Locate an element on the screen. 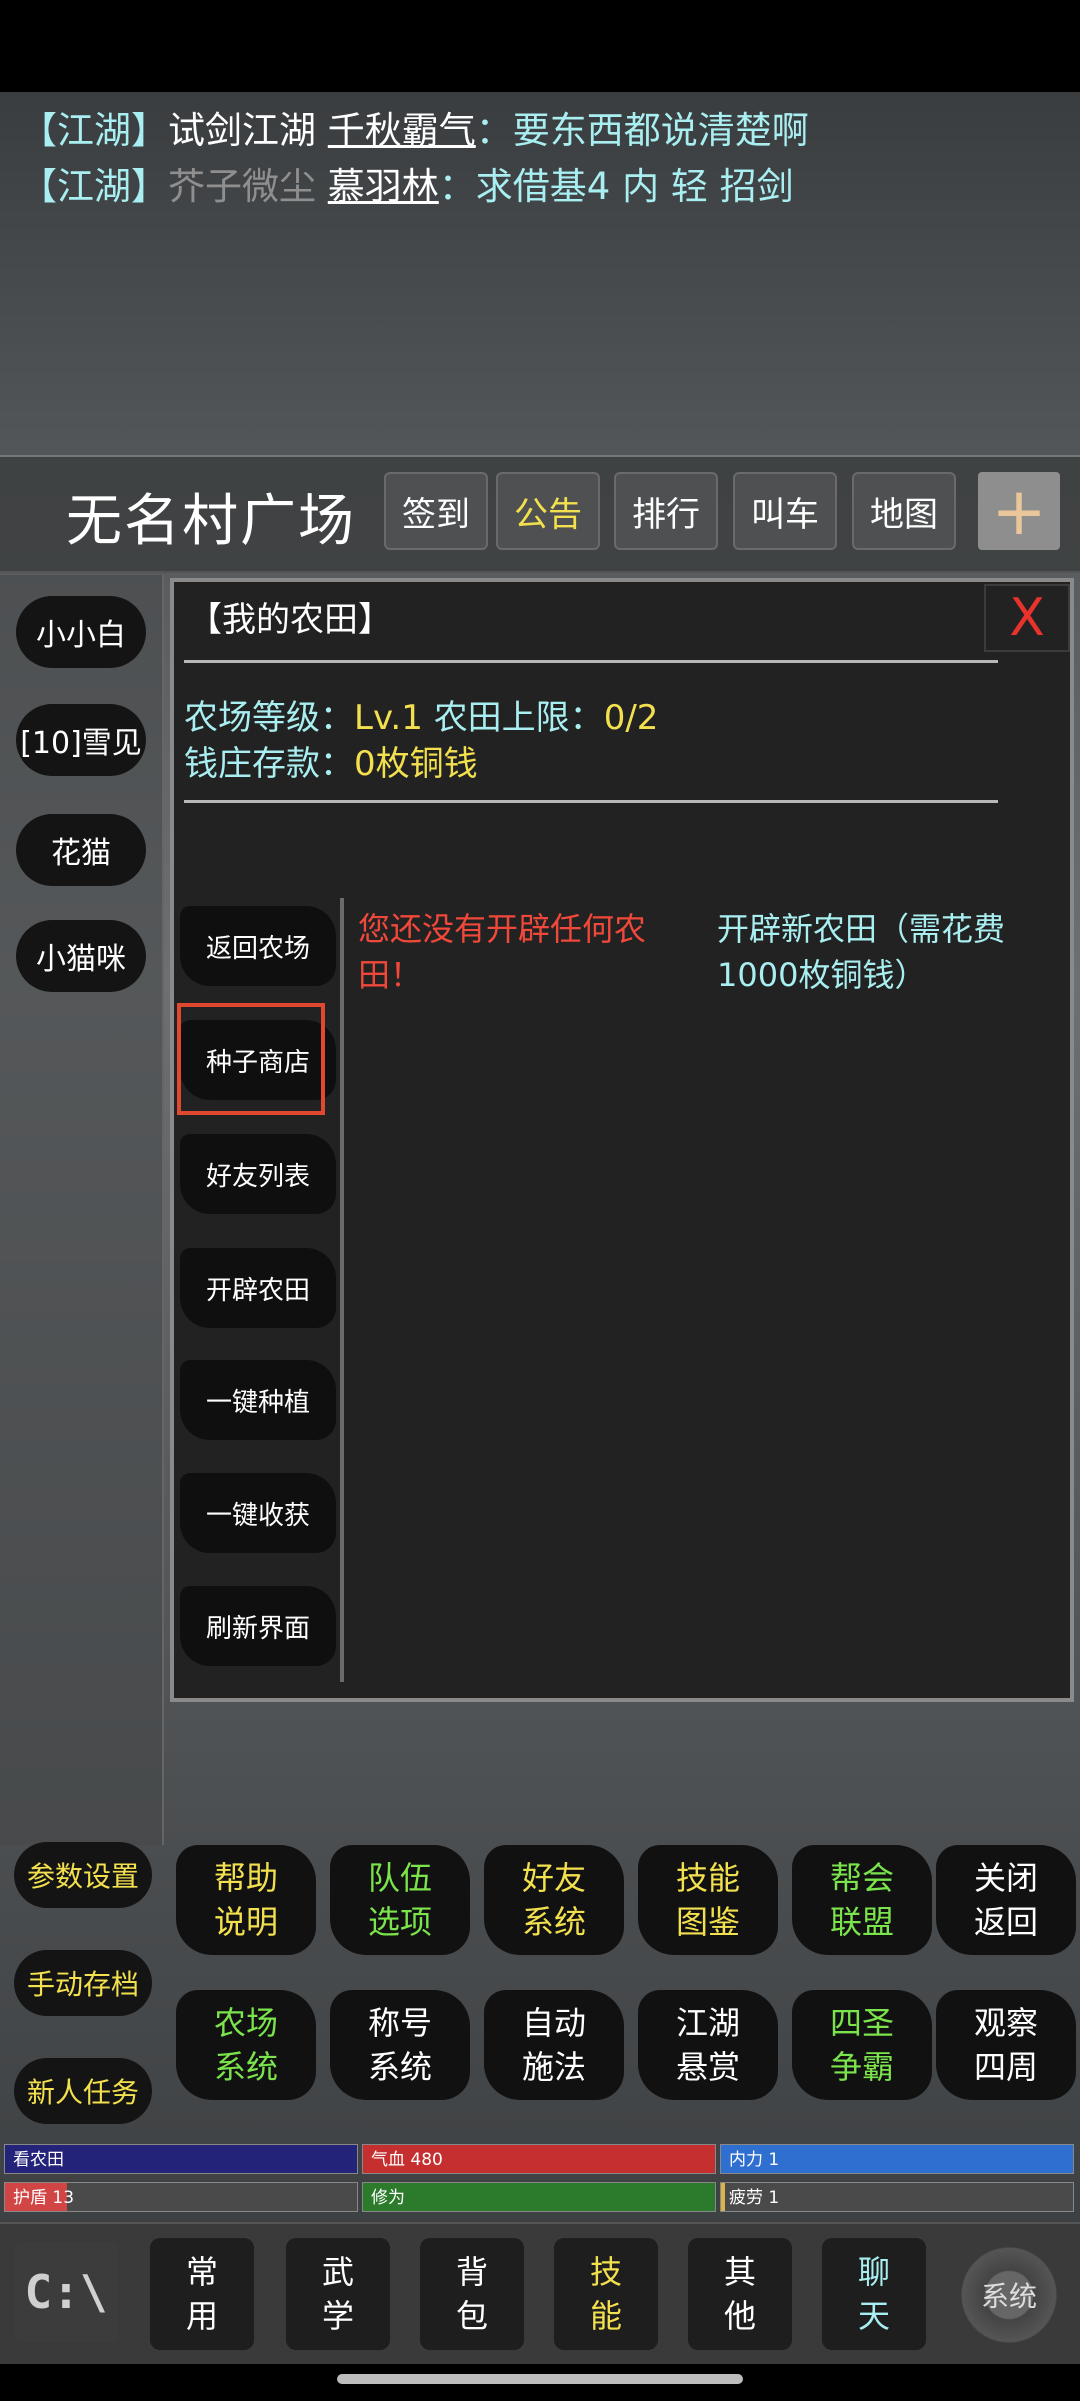  label: 称号 is located at coordinates (399, 2023).